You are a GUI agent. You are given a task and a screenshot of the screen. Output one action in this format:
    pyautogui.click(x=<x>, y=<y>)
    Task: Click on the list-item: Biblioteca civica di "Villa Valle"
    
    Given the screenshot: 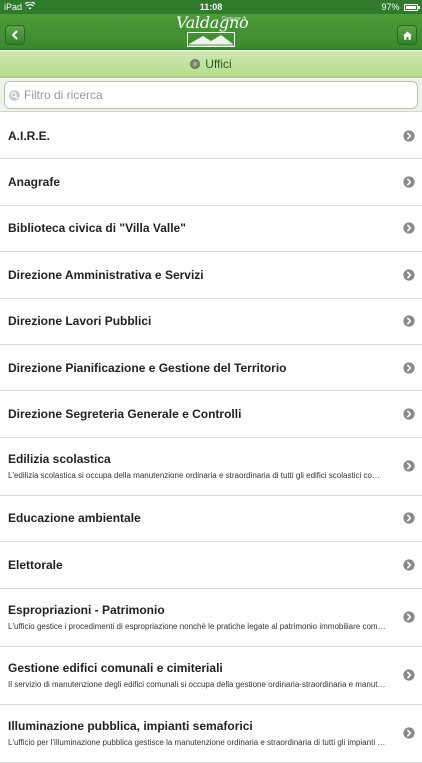 What is the action you would take?
    pyautogui.click(x=211, y=229)
    